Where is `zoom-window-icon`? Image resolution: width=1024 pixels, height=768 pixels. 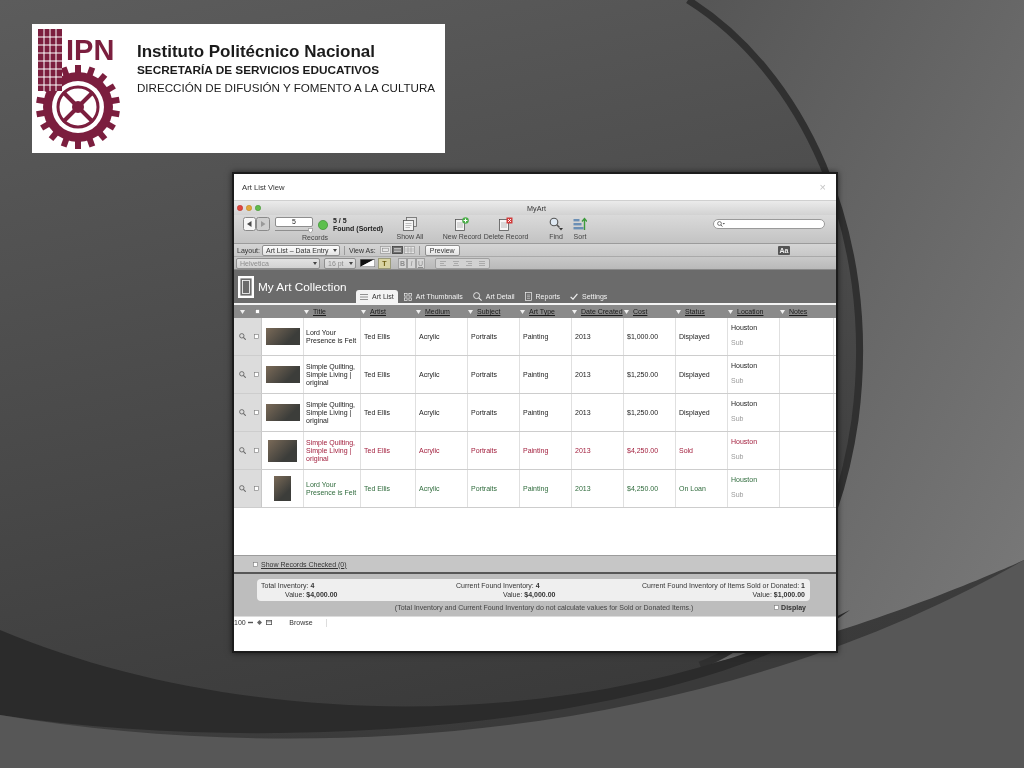 zoom-window-icon is located at coordinates (258, 208).